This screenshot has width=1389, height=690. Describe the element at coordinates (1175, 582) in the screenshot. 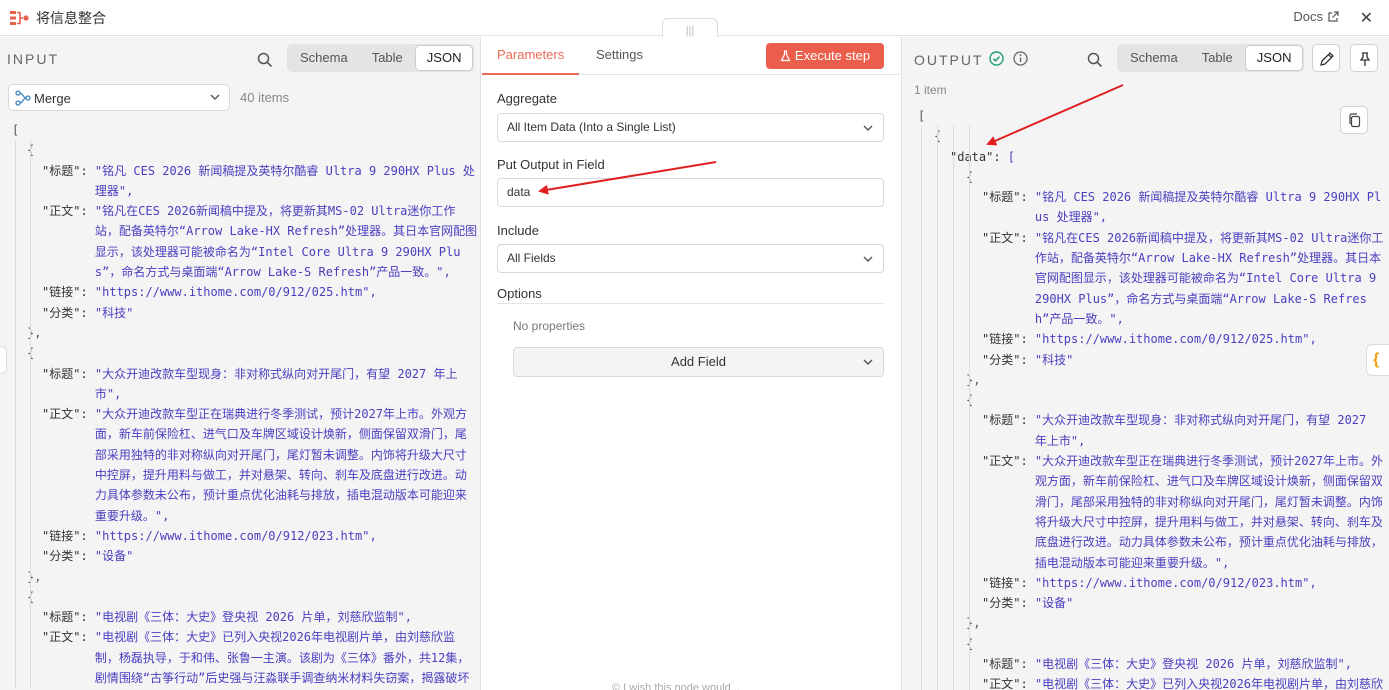

I see `json-value: "https://www.ithome.com/0/912/023.htm",` at that location.